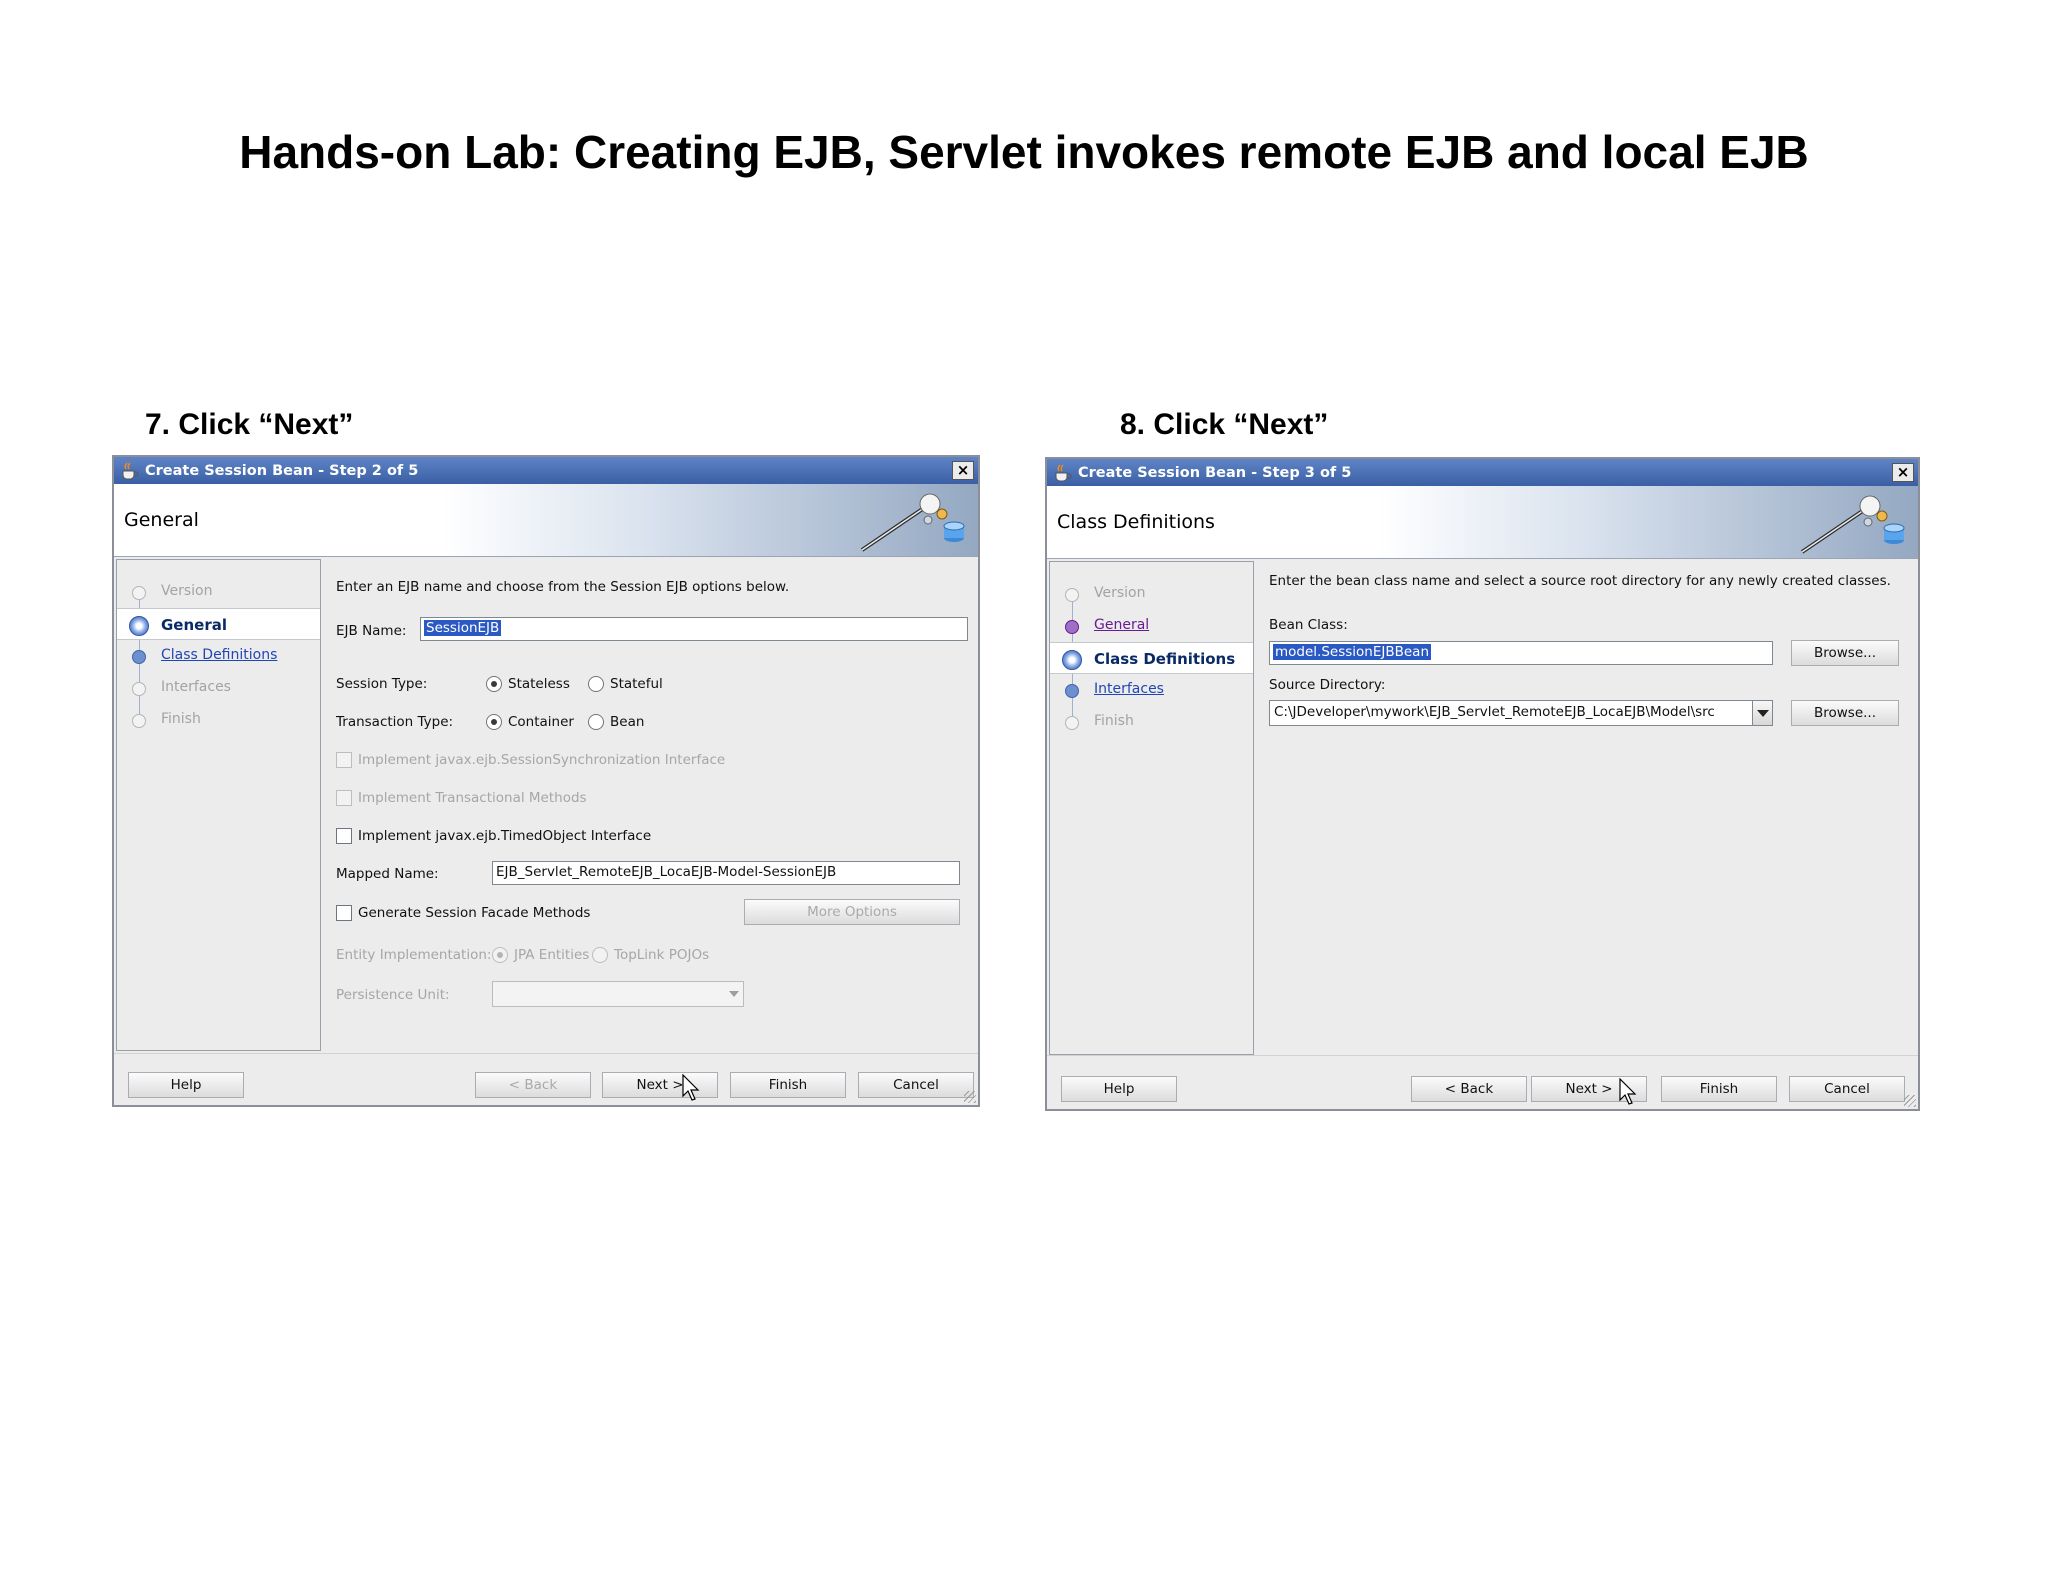 The height and width of the screenshot is (1582, 2048). Describe the element at coordinates (1224, 424) in the screenshot. I see `step-8-label: 8. Click “Next”` at that location.